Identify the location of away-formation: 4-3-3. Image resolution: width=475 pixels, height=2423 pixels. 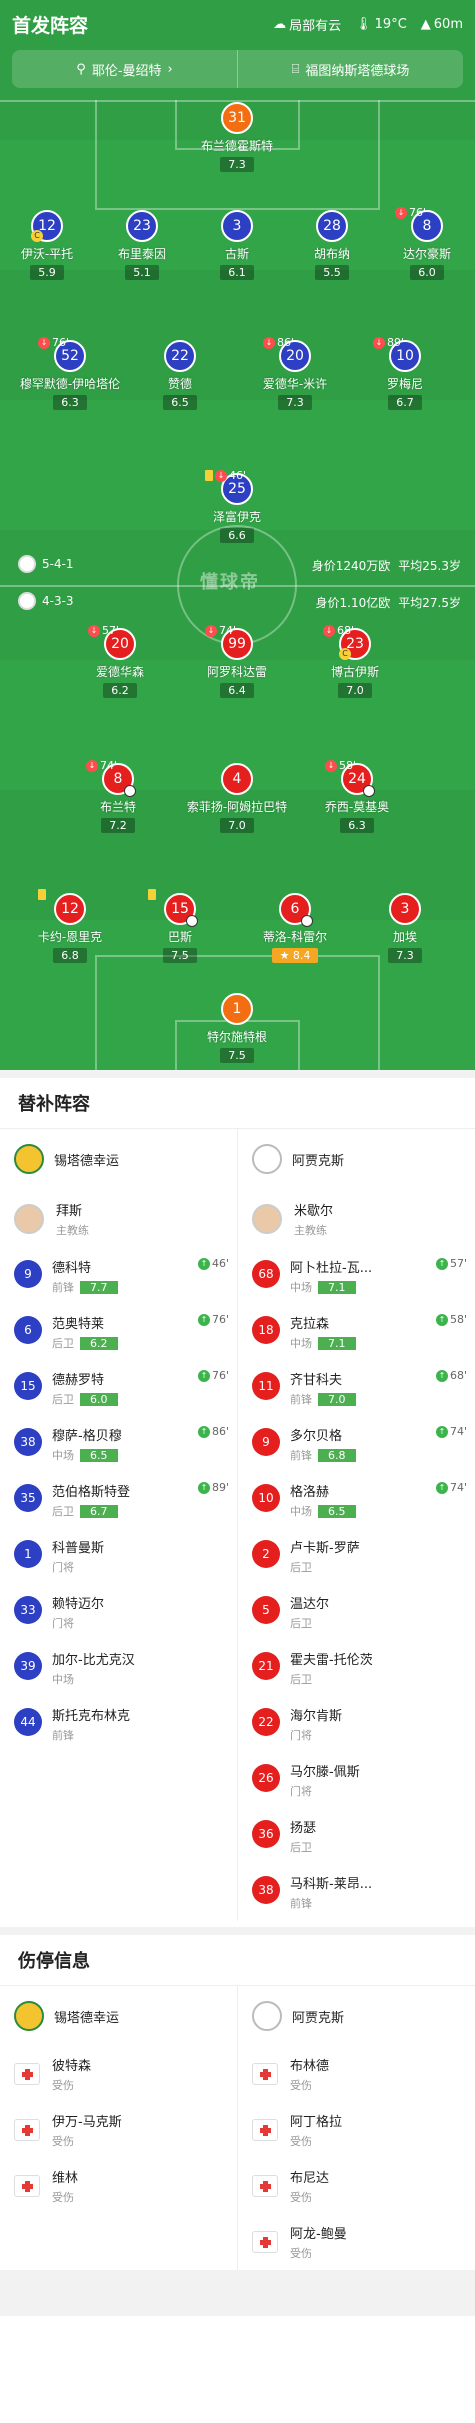
(58, 601).